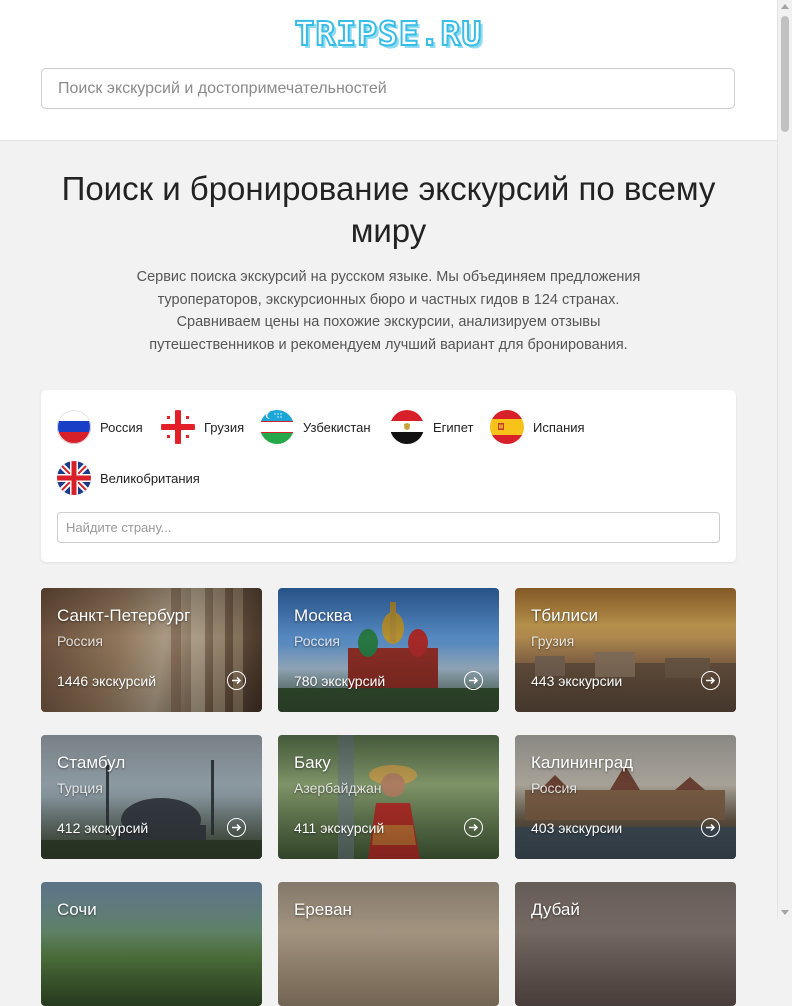 The image size is (792, 1006). What do you see at coordinates (151, 650) in the screenshot?
I see `city-card-saint-petersburg: Санкт-Петербург Россия 1446 экскурсий` at bounding box center [151, 650].